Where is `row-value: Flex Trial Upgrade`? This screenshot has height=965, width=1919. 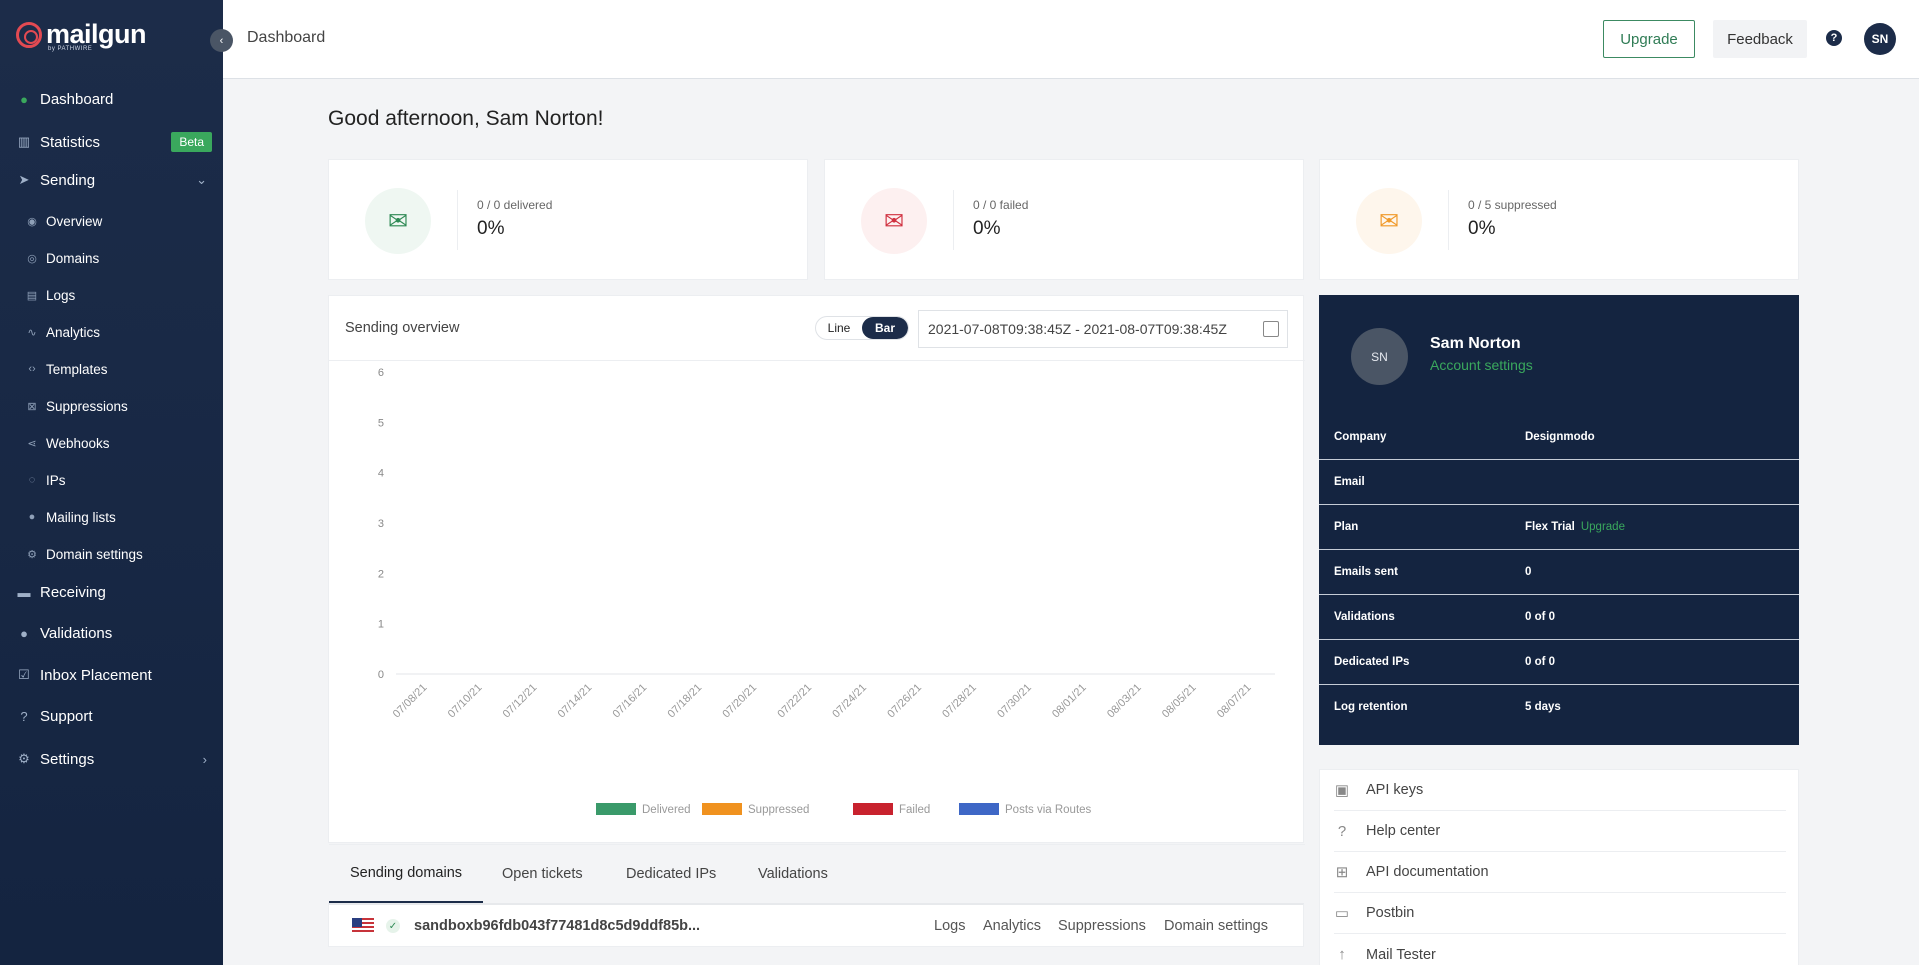
row-value: Flex Trial Upgrade is located at coordinates (1575, 527).